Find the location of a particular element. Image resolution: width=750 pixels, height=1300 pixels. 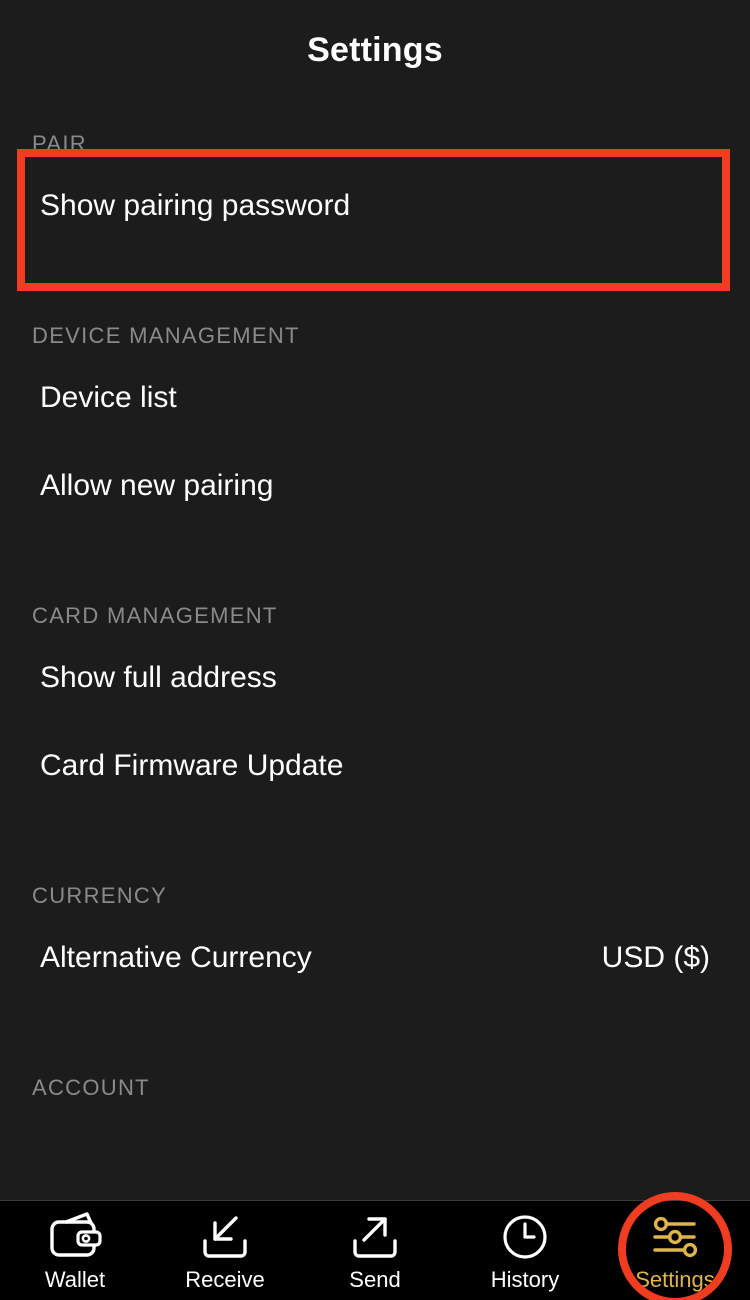

tab-receive: Receive is located at coordinates (225, 1250).